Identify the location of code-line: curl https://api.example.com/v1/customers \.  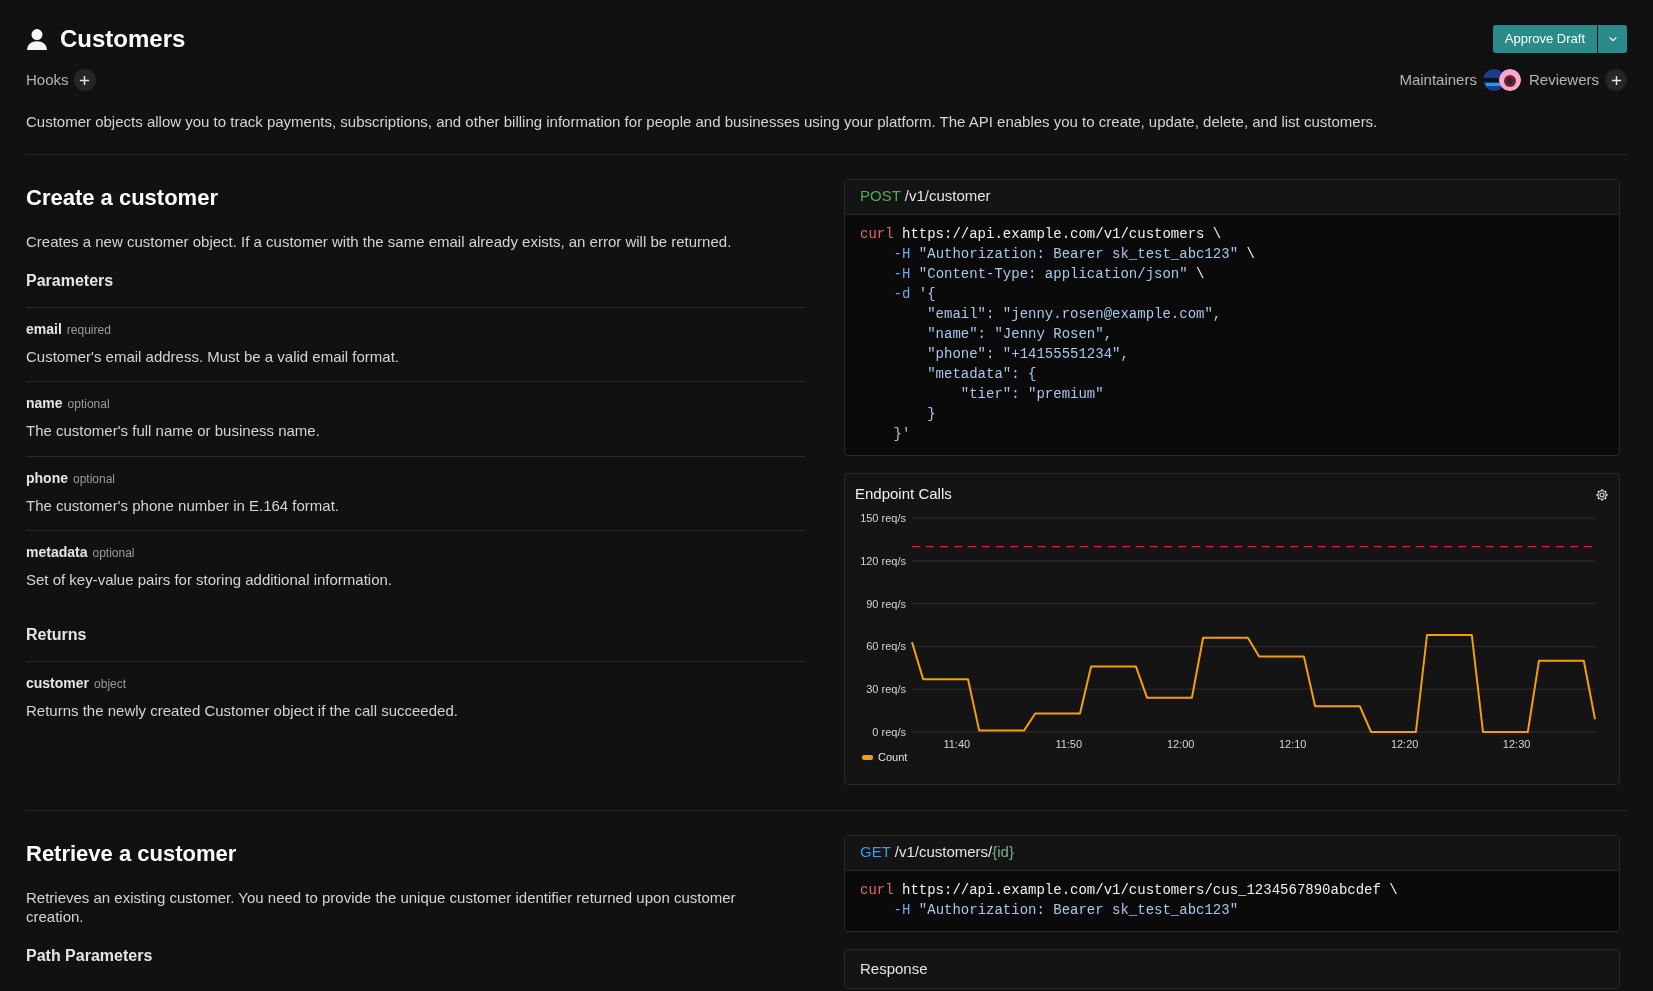
(1041, 234).